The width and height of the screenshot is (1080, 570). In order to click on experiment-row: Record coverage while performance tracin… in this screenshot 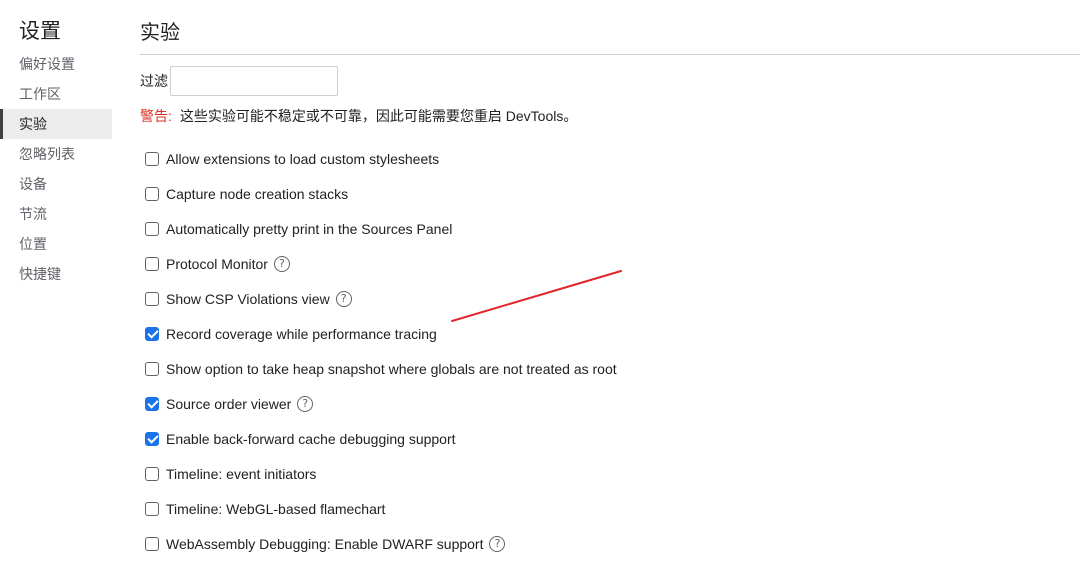, I will do `click(291, 333)`.